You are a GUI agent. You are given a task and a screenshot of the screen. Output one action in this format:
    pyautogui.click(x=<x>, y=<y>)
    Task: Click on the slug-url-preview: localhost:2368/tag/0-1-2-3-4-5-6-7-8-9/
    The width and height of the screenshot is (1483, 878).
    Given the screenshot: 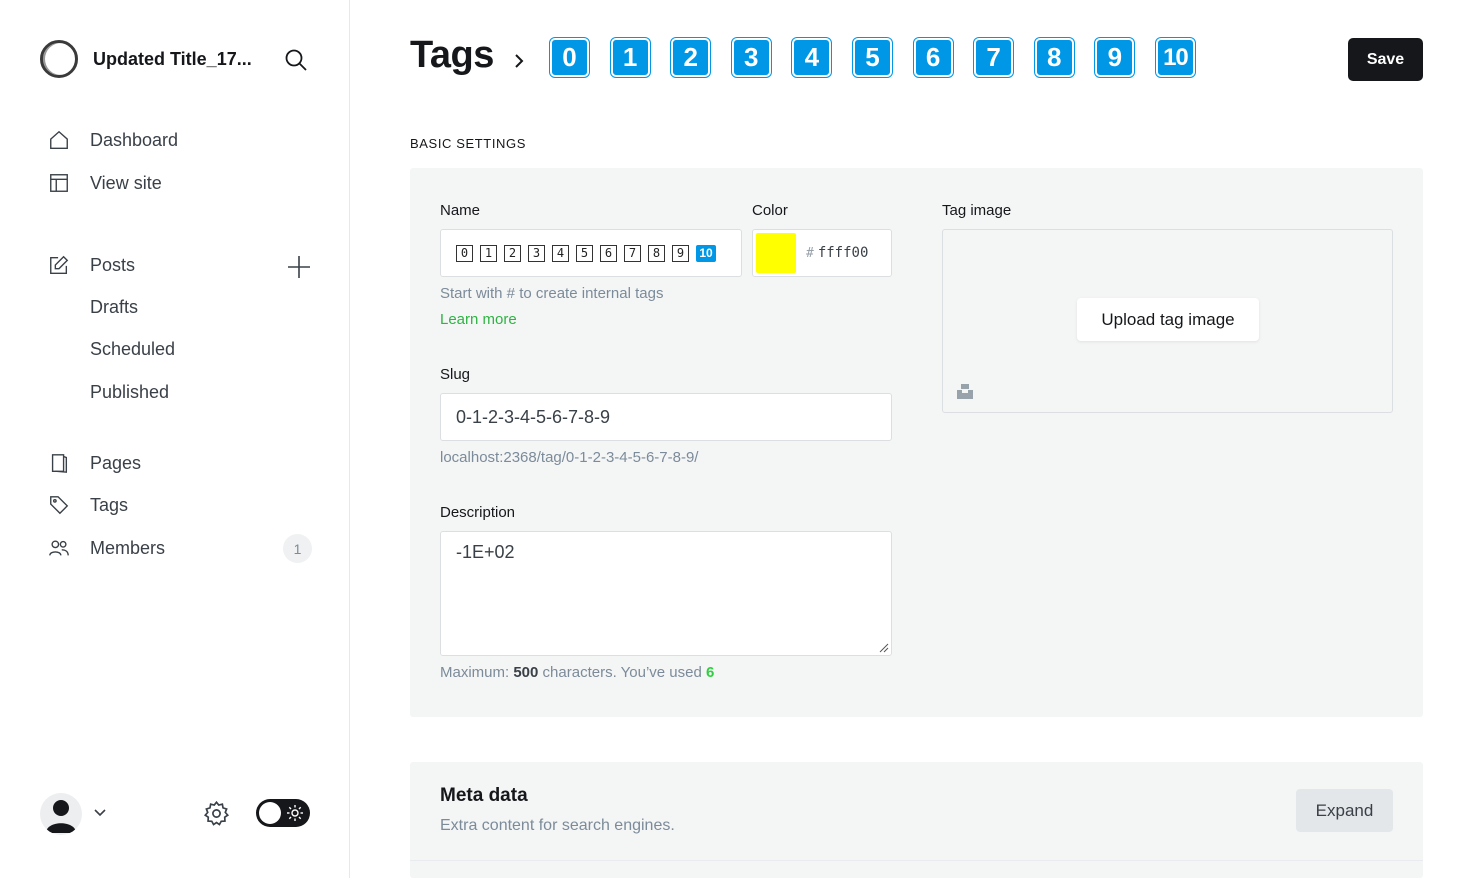 What is the action you would take?
    pyautogui.click(x=569, y=457)
    